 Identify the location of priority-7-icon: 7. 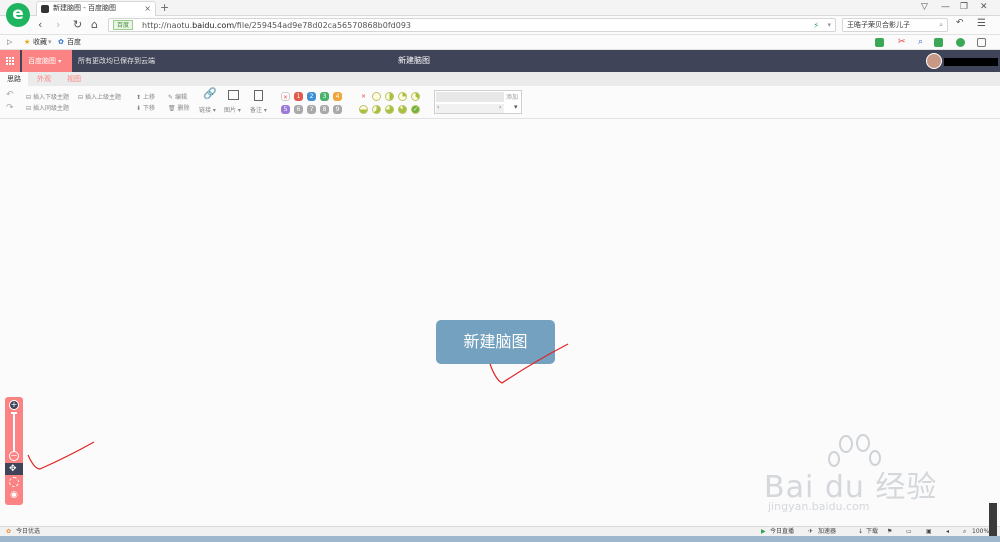
(311, 109).